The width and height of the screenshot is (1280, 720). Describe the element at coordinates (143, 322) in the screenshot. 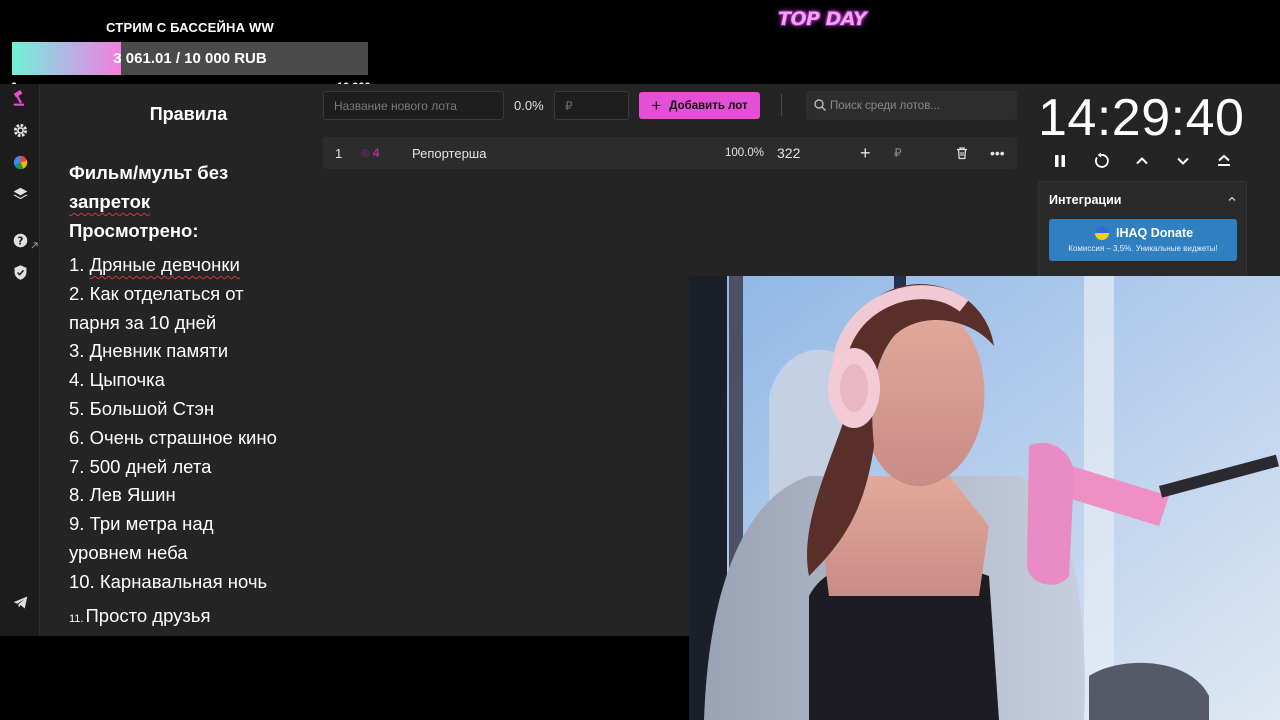

I see `watched-item: парня за 10 дней` at that location.